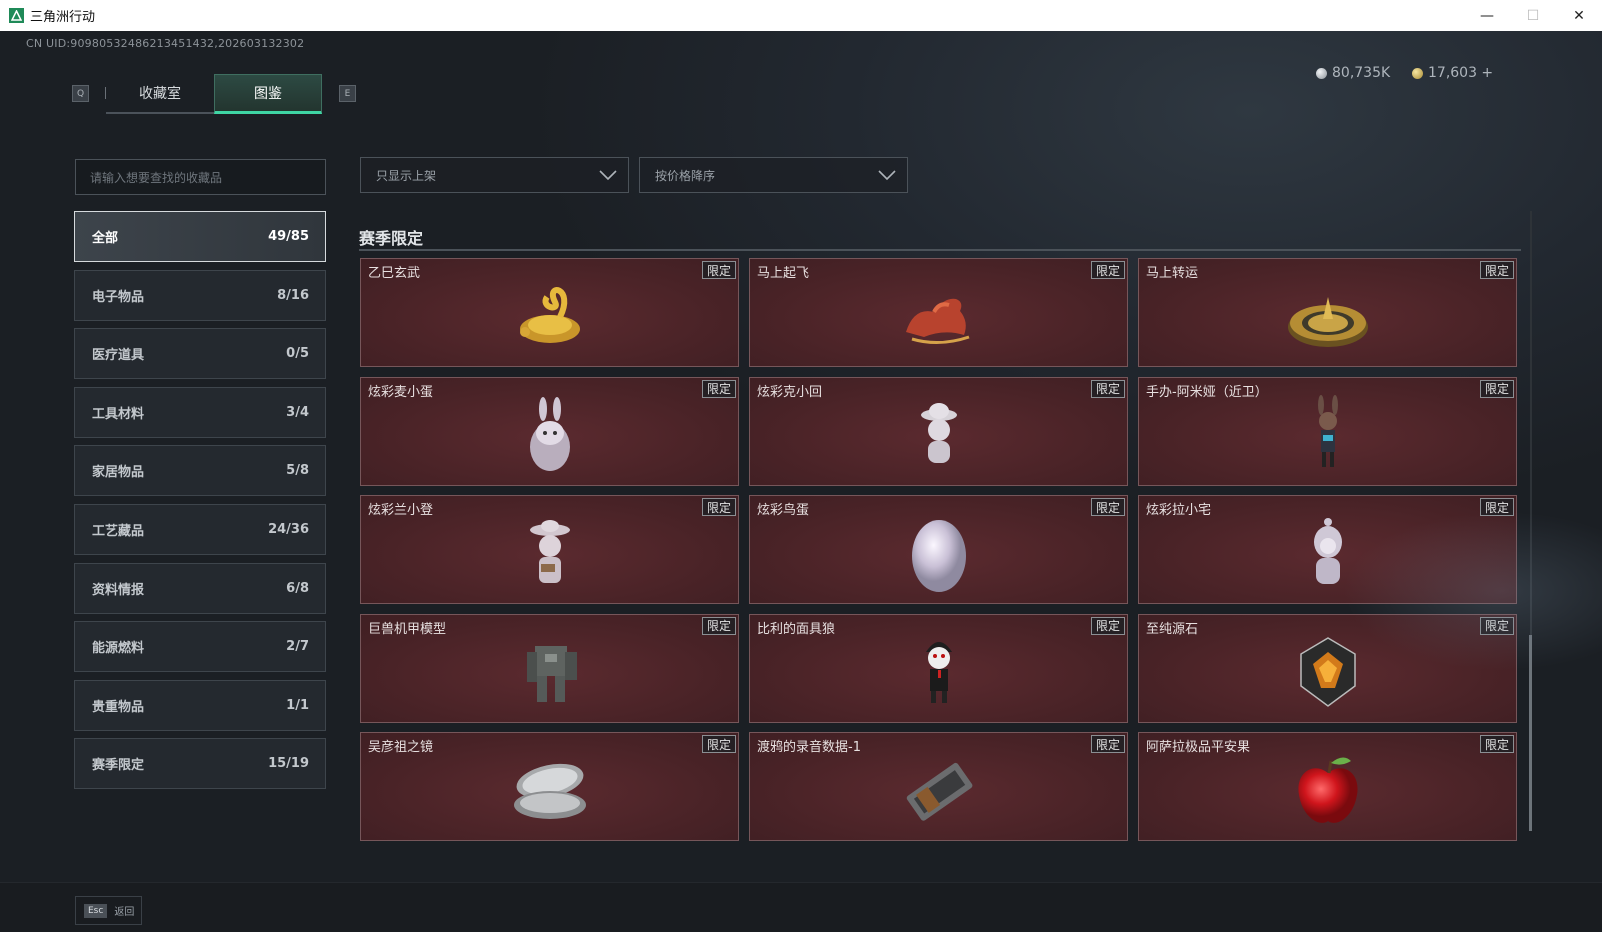 Image resolution: width=1602 pixels, height=932 pixels. I want to click on availability-filter-dropdown: 只显示上架, so click(494, 175).